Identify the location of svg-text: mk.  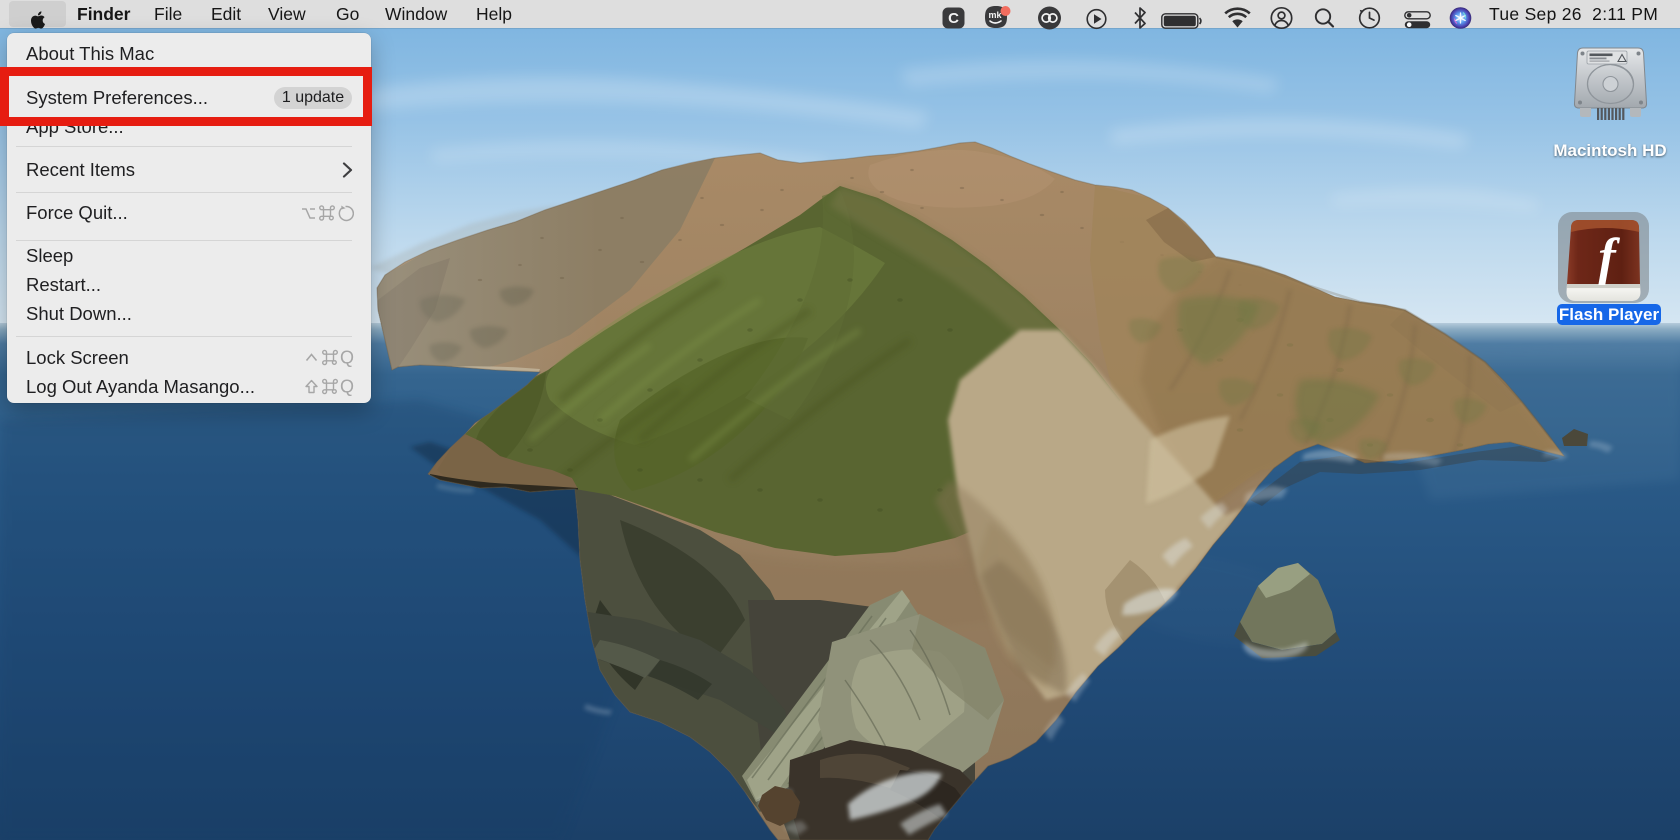
(995, 15).